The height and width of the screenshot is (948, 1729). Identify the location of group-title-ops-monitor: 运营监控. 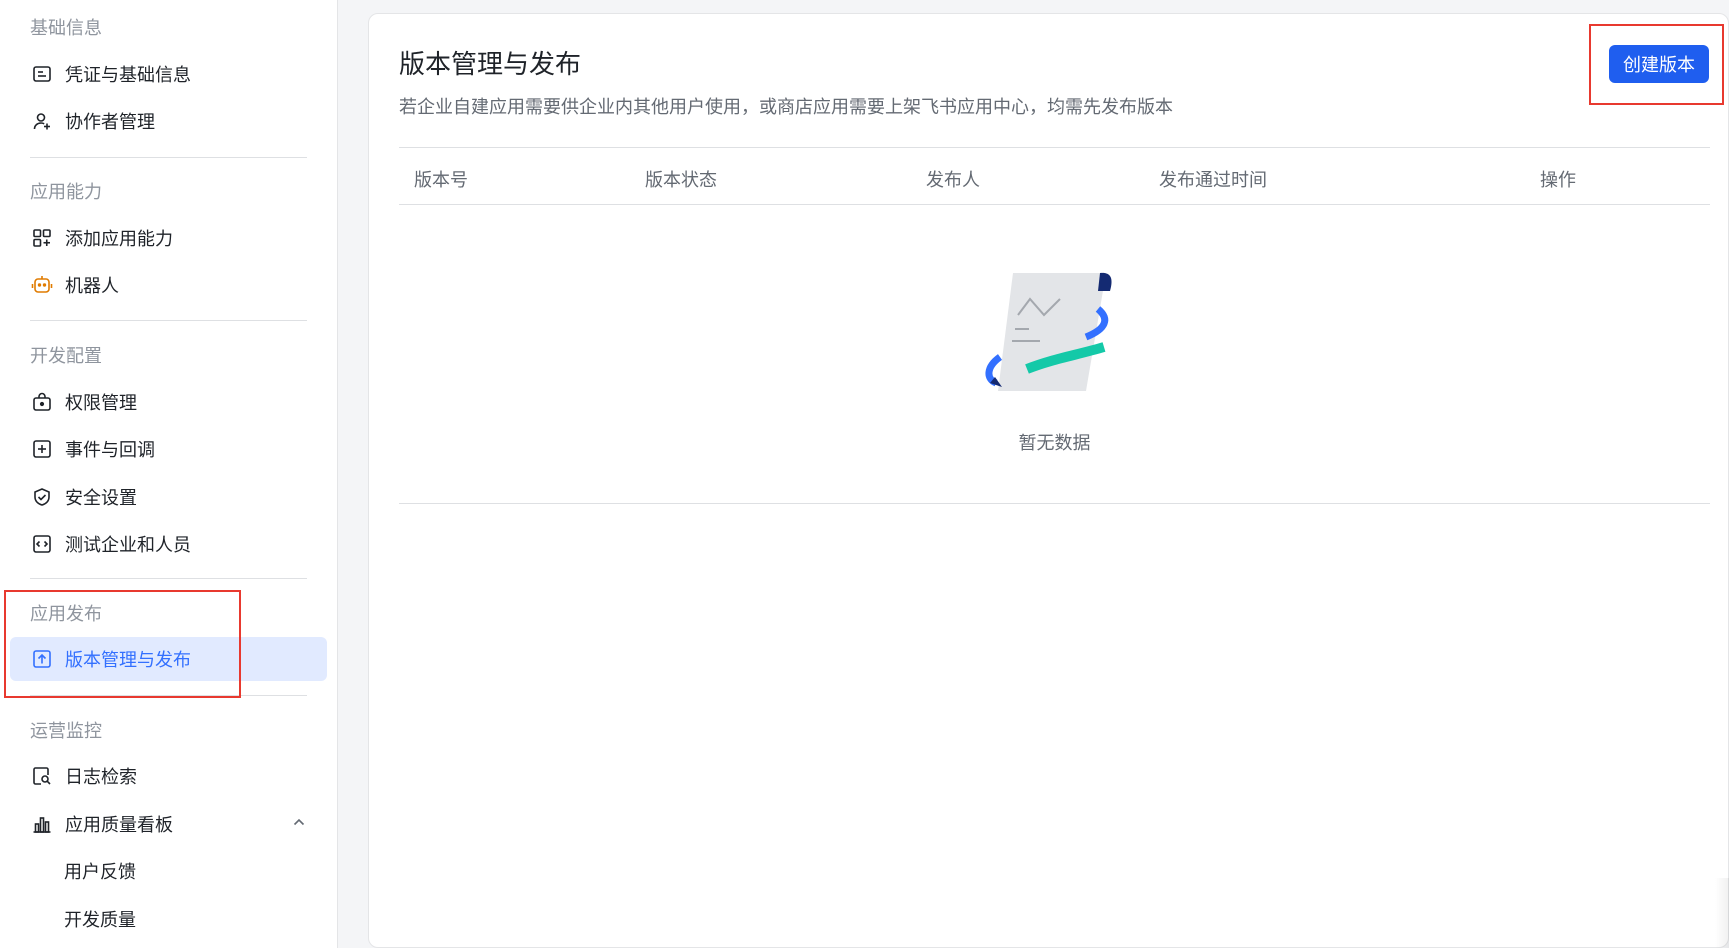
(66, 731).